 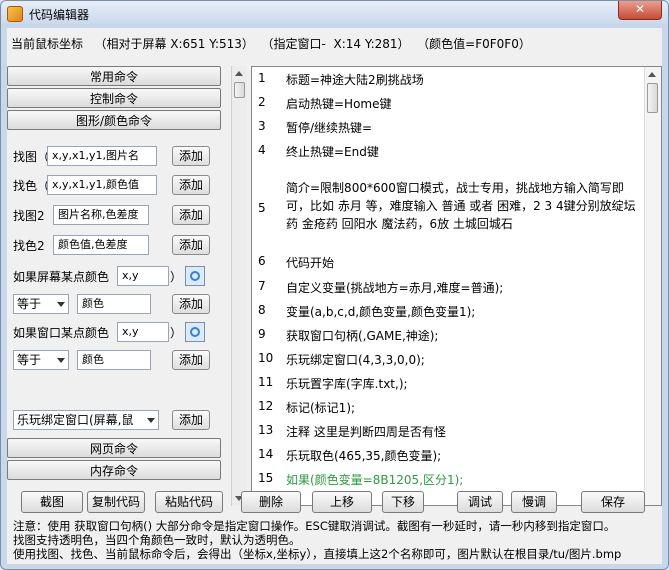 What do you see at coordinates (403, 502) in the screenshot?
I see `move-down-button: 下移` at bounding box center [403, 502].